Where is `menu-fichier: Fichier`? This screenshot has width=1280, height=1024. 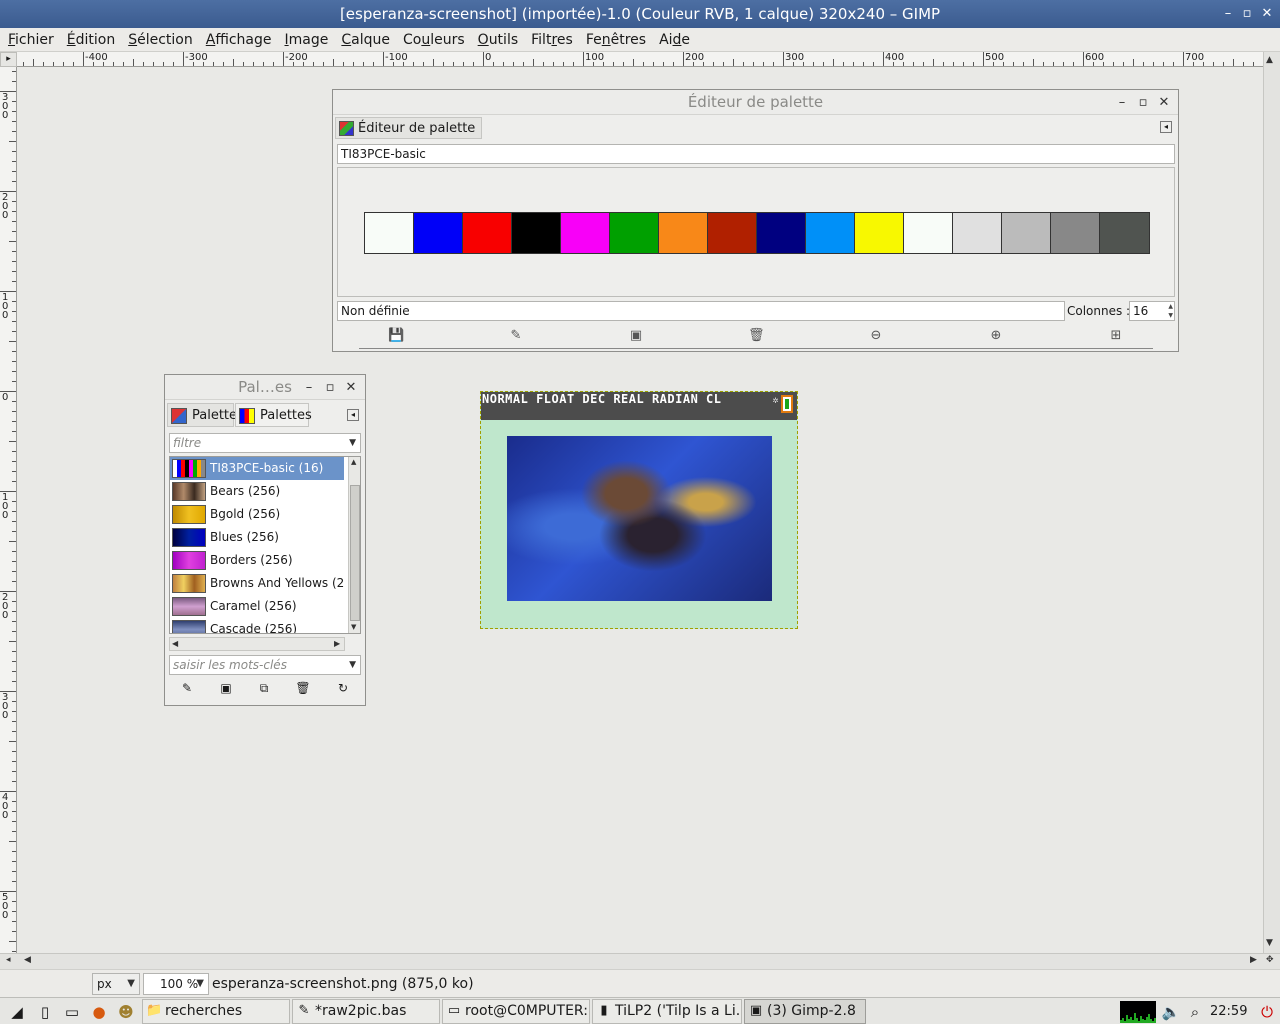 menu-fichier: Fichier is located at coordinates (29, 40).